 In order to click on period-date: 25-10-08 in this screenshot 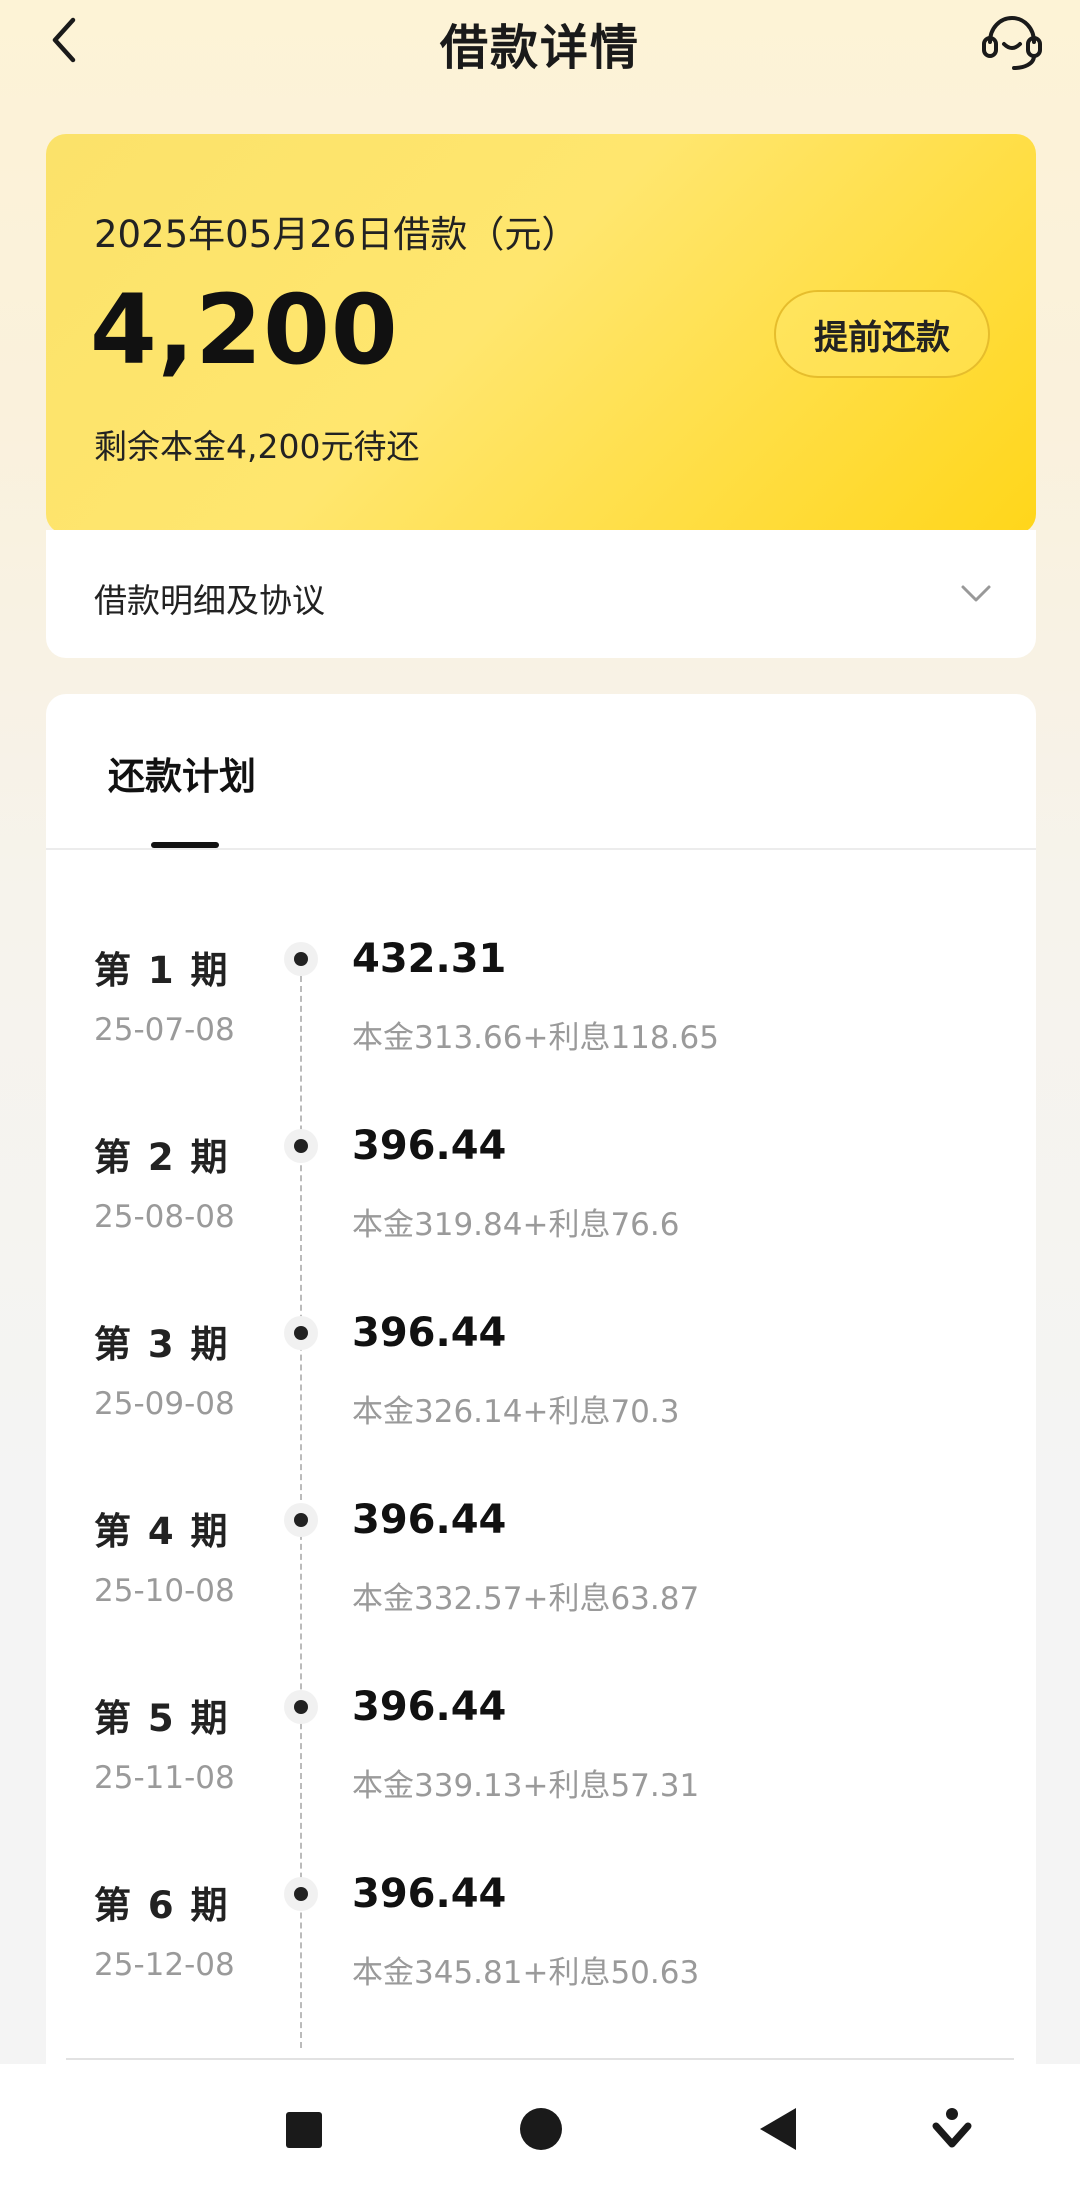, I will do `click(164, 1591)`.